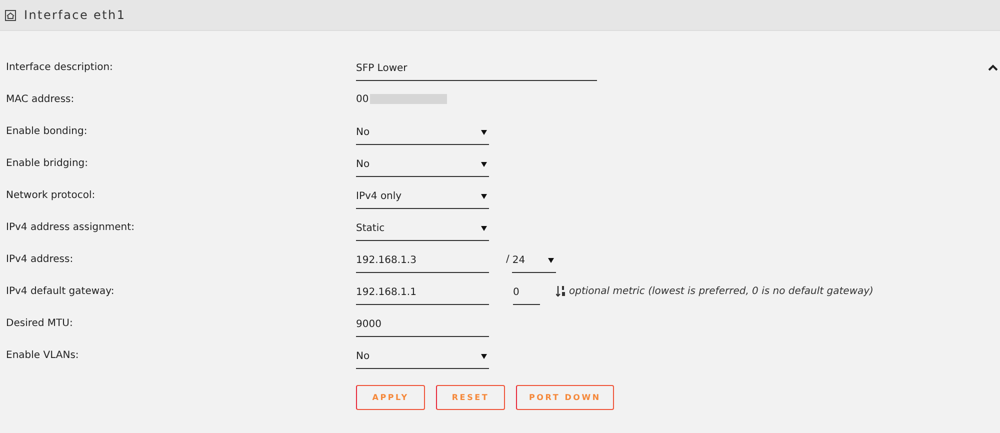 The width and height of the screenshot is (1000, 433). I want to click on field-label: Enable bridging:, so click(47, 163).